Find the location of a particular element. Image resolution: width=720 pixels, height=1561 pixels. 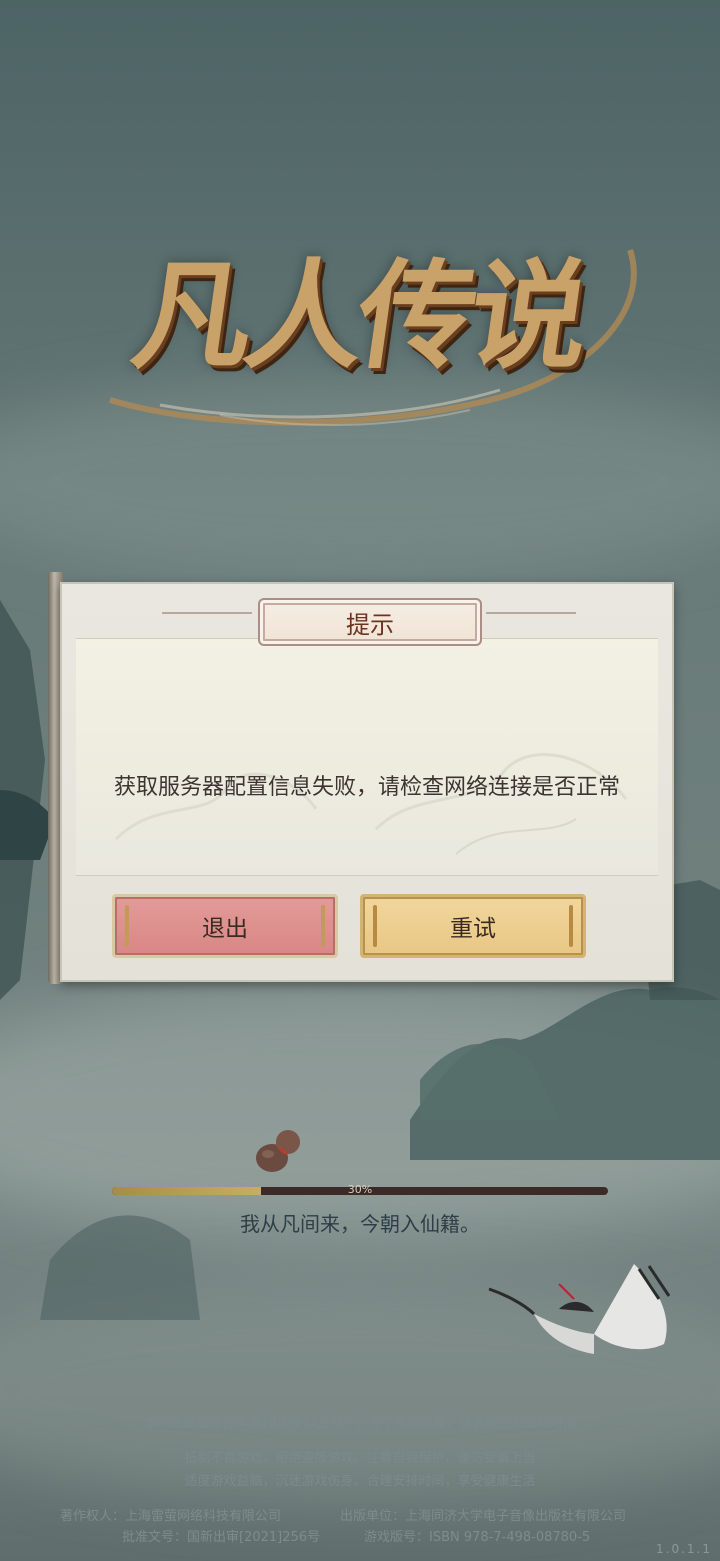

title-divider-left is located at coordinates (207, 613).